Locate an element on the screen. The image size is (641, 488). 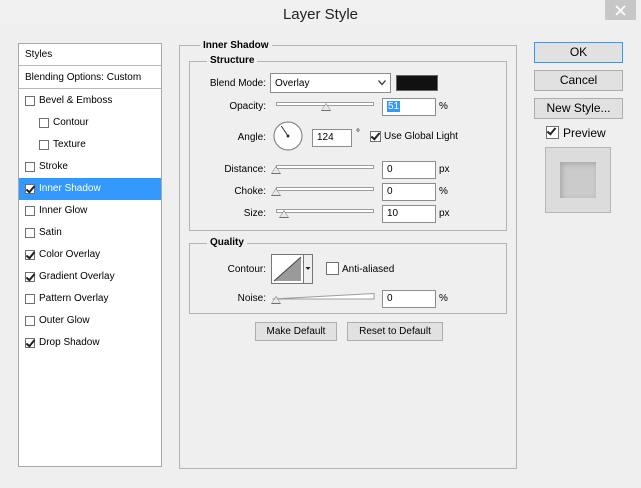
opacity-unit: % is located at coordinates (443, 106).